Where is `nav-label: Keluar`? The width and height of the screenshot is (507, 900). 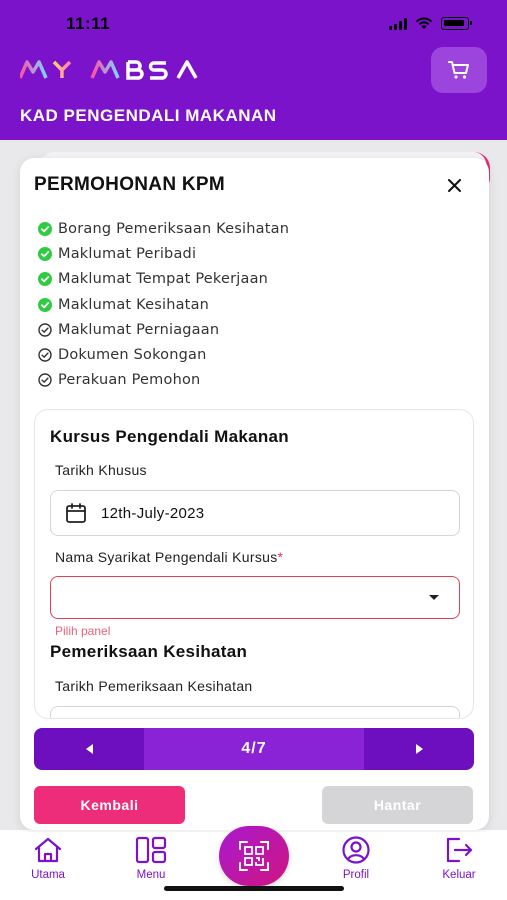 nav-label: Keluar is located at coordinates (459, 875).